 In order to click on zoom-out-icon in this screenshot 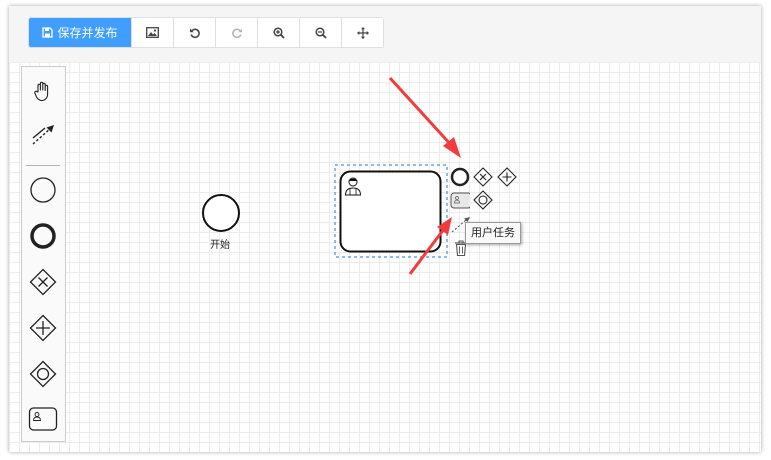, I will do `click(320, 32)`.